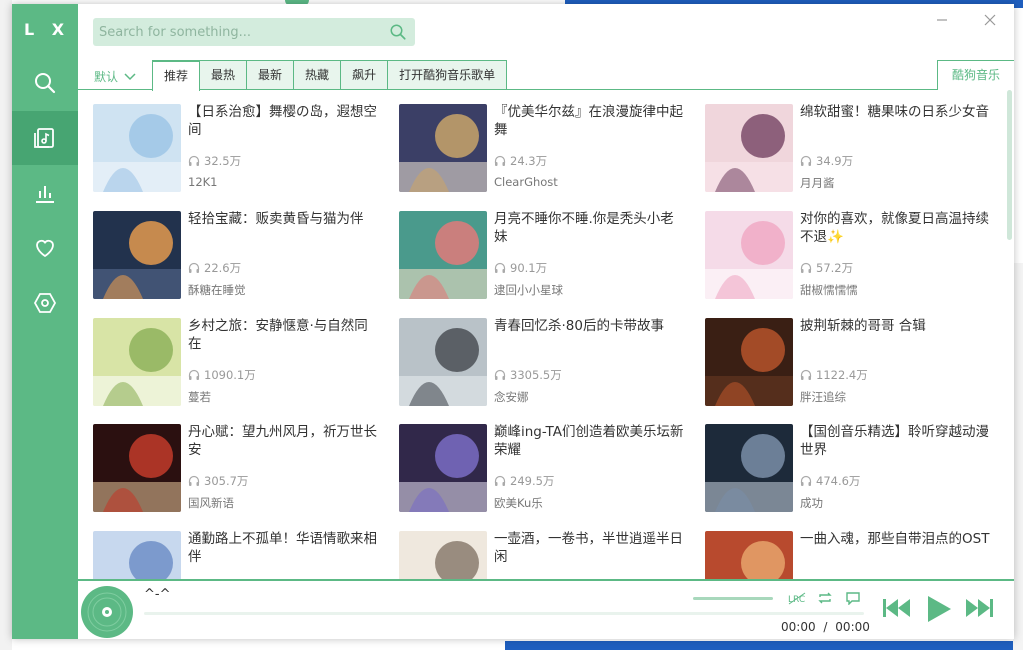  Describe the element at coordinates (544, 256) in the screenshot. I see `playlist-card: 月亮不睡你不睡.你是秃头小老妹 90.1万逮回小小星球` at that location.